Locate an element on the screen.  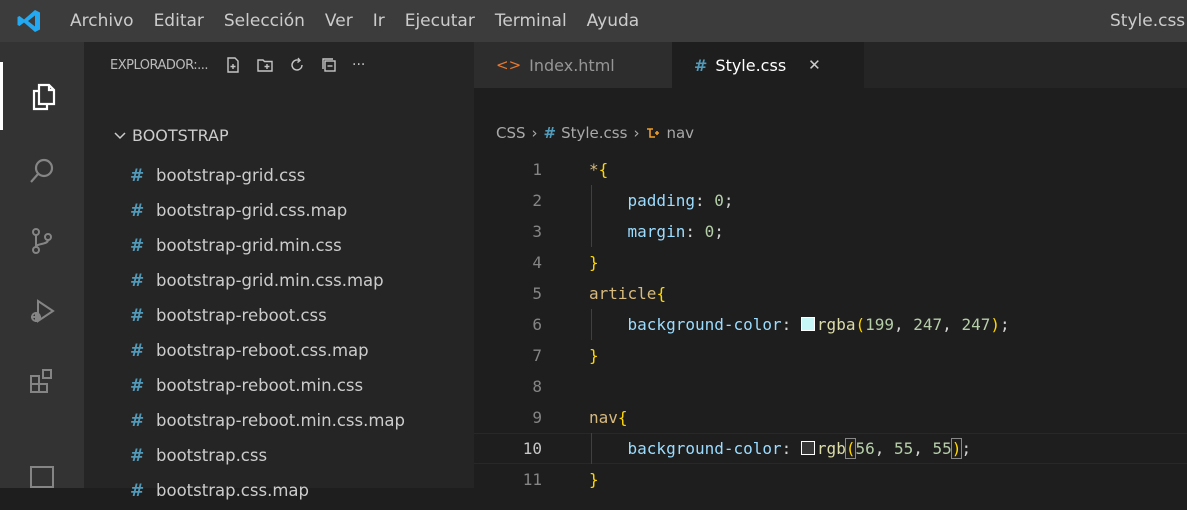
code-token: ) is located at coordinates (956, 448).